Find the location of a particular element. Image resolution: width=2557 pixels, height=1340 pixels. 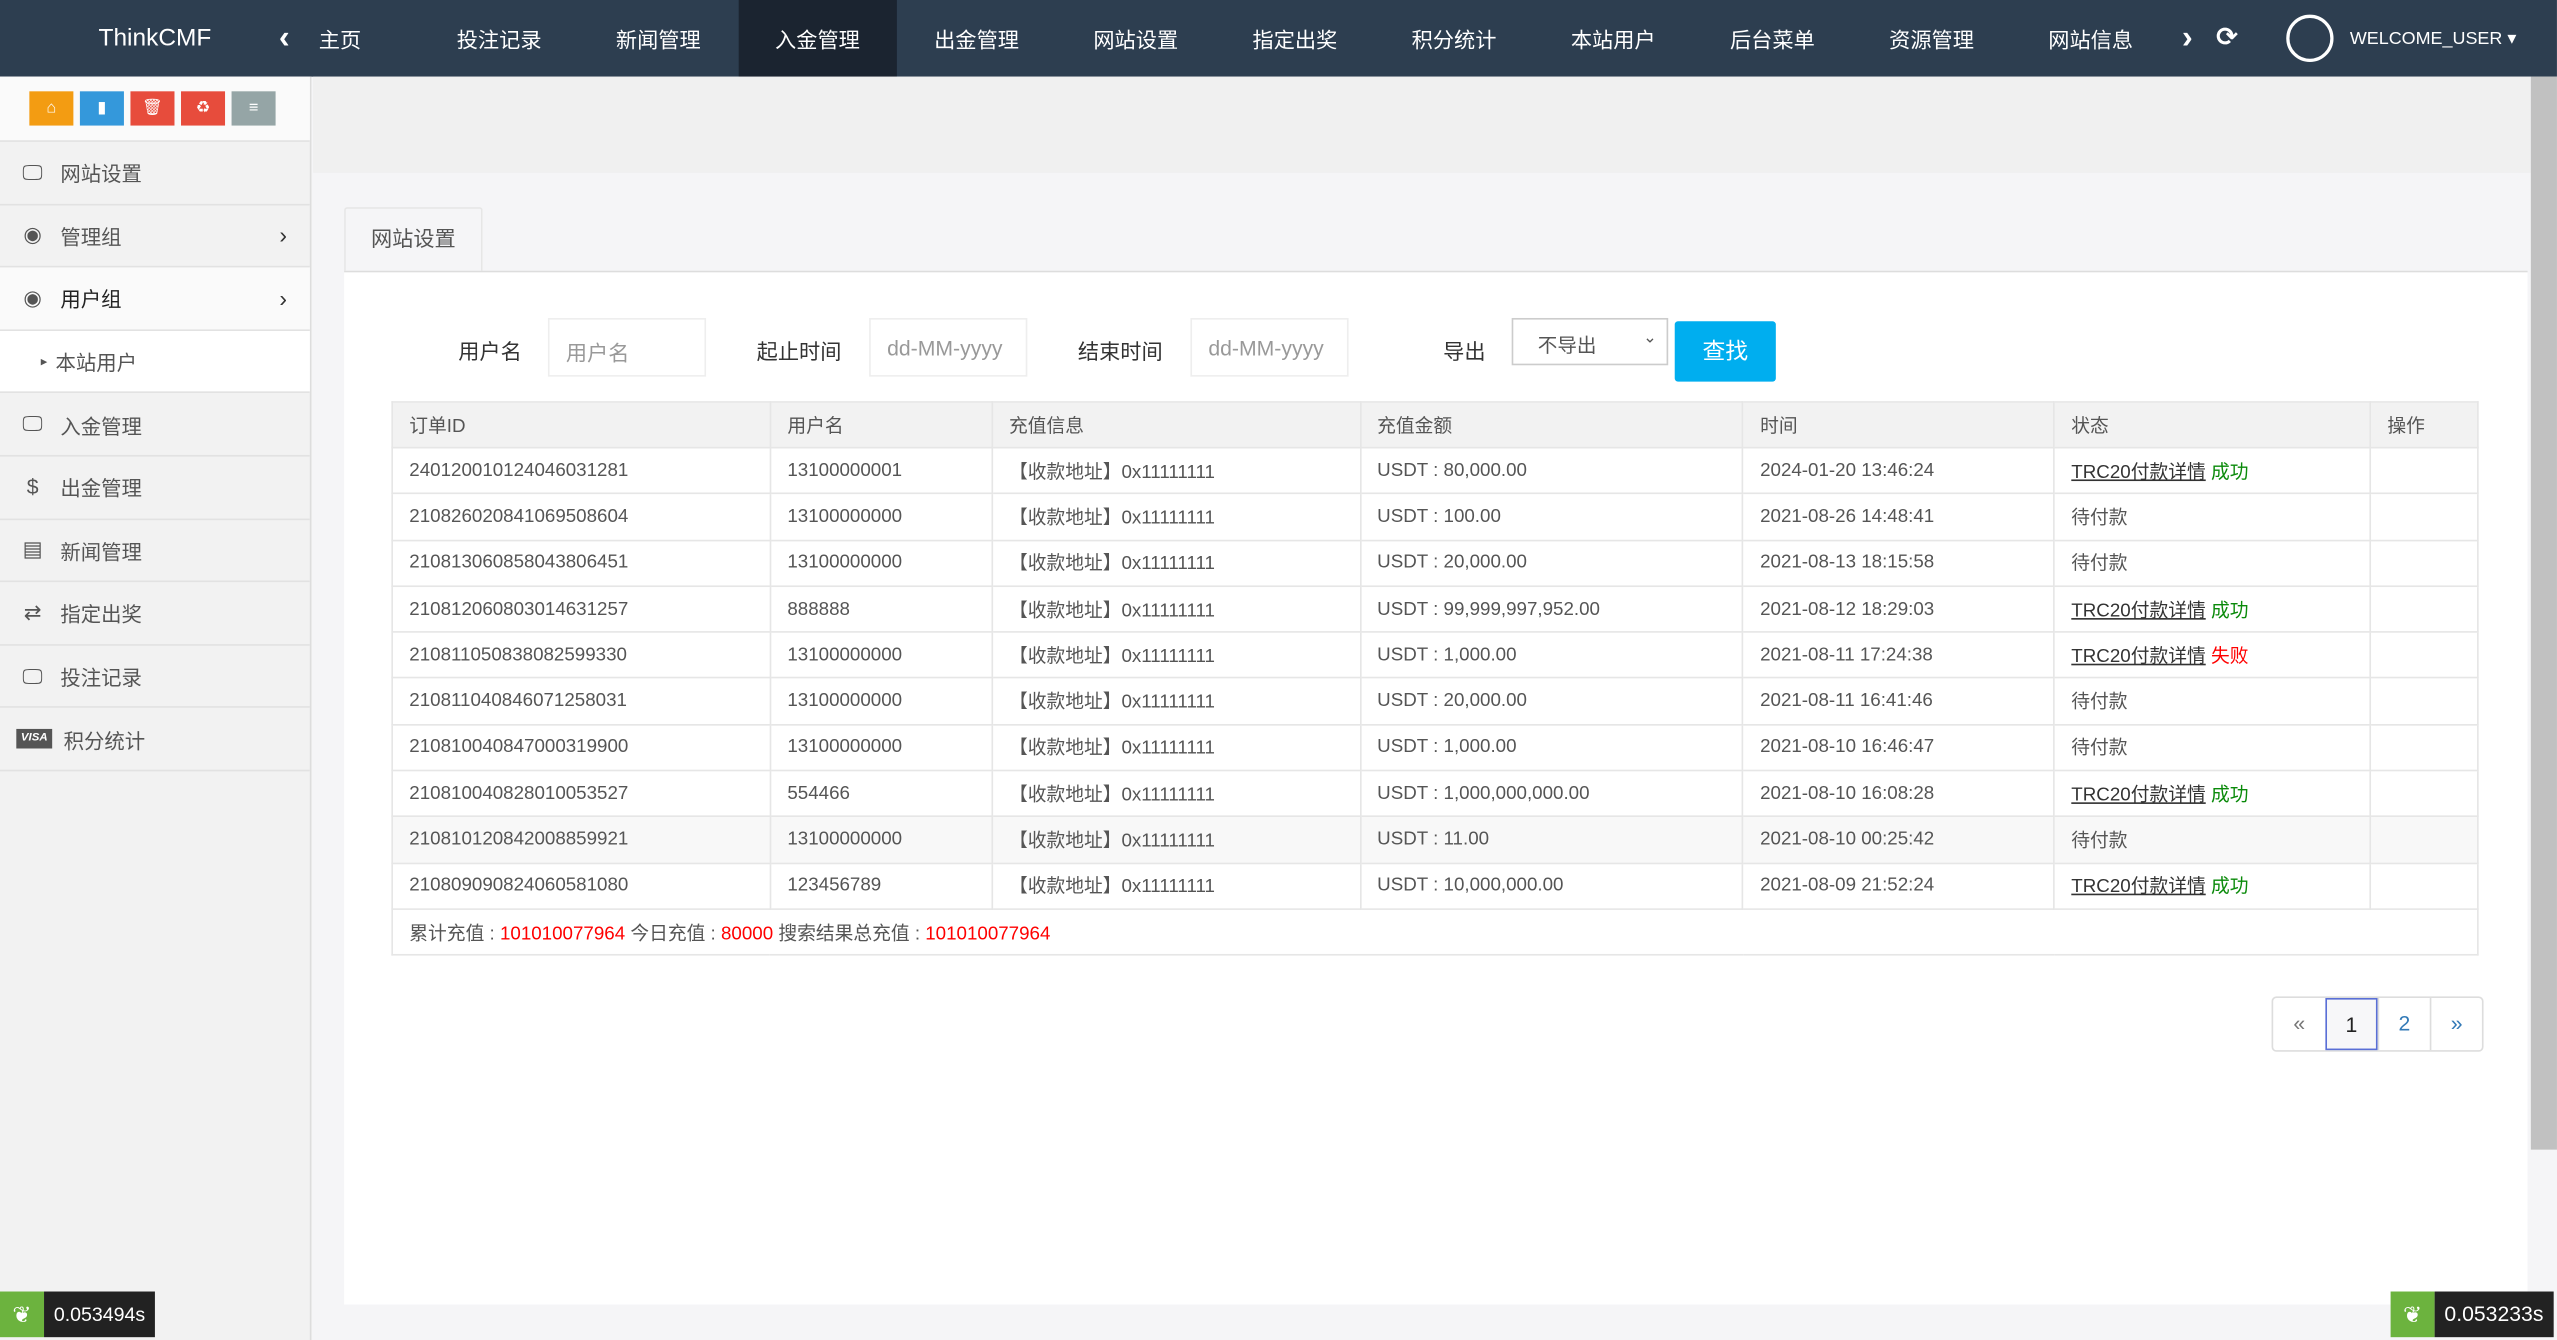

pagination-next: » is located at coordinates (2455, 1024).